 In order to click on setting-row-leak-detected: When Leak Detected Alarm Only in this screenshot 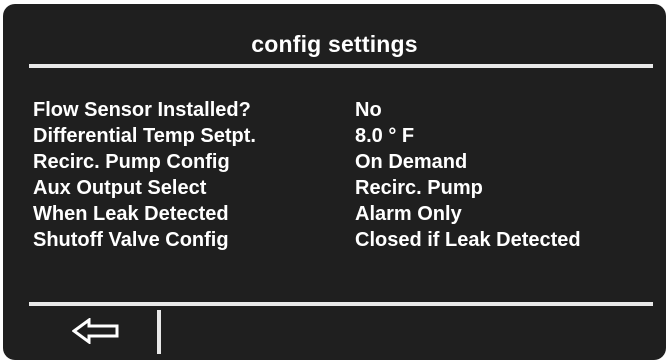, I will do `click(348, 214)`.